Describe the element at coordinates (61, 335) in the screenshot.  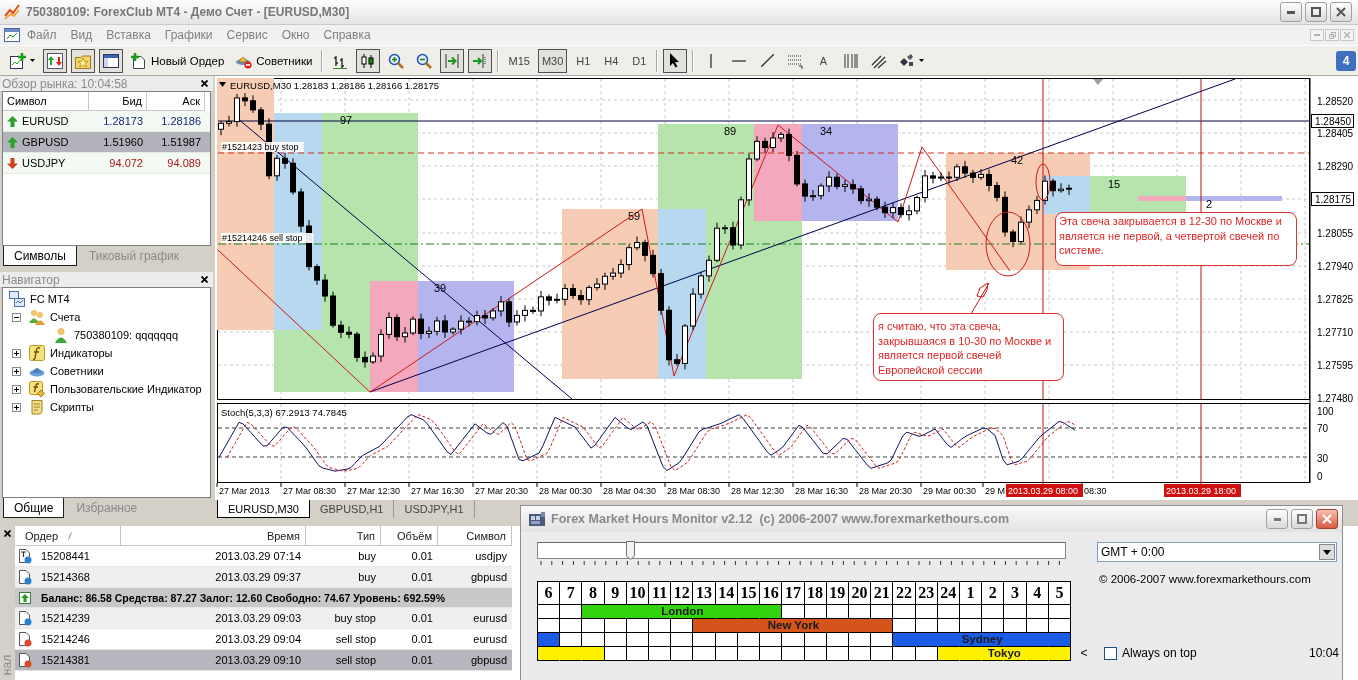
I see `user-icon` at that location.